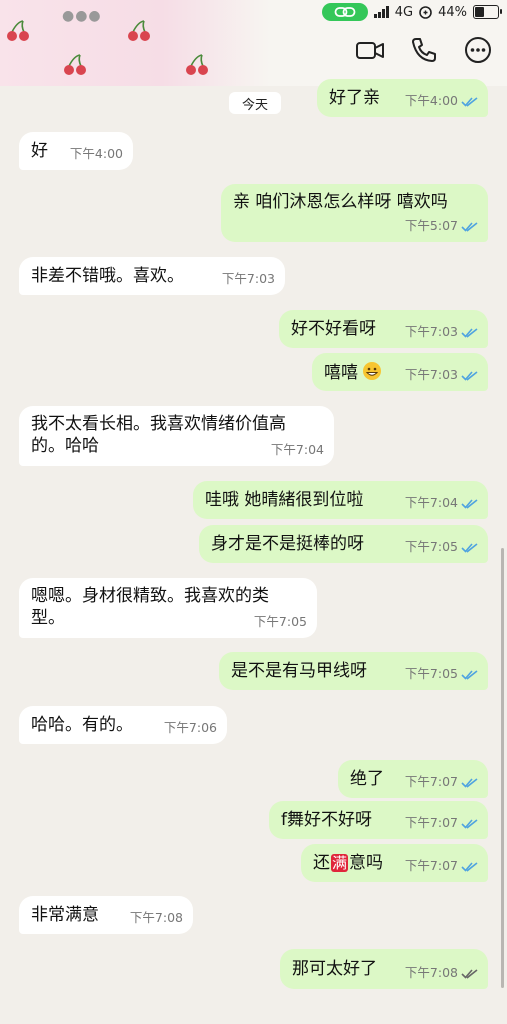  What do you see at coordinates (366, 863) in the screenshot?
I see `message-text-part: 意吗` at bounding box center [366, 863].